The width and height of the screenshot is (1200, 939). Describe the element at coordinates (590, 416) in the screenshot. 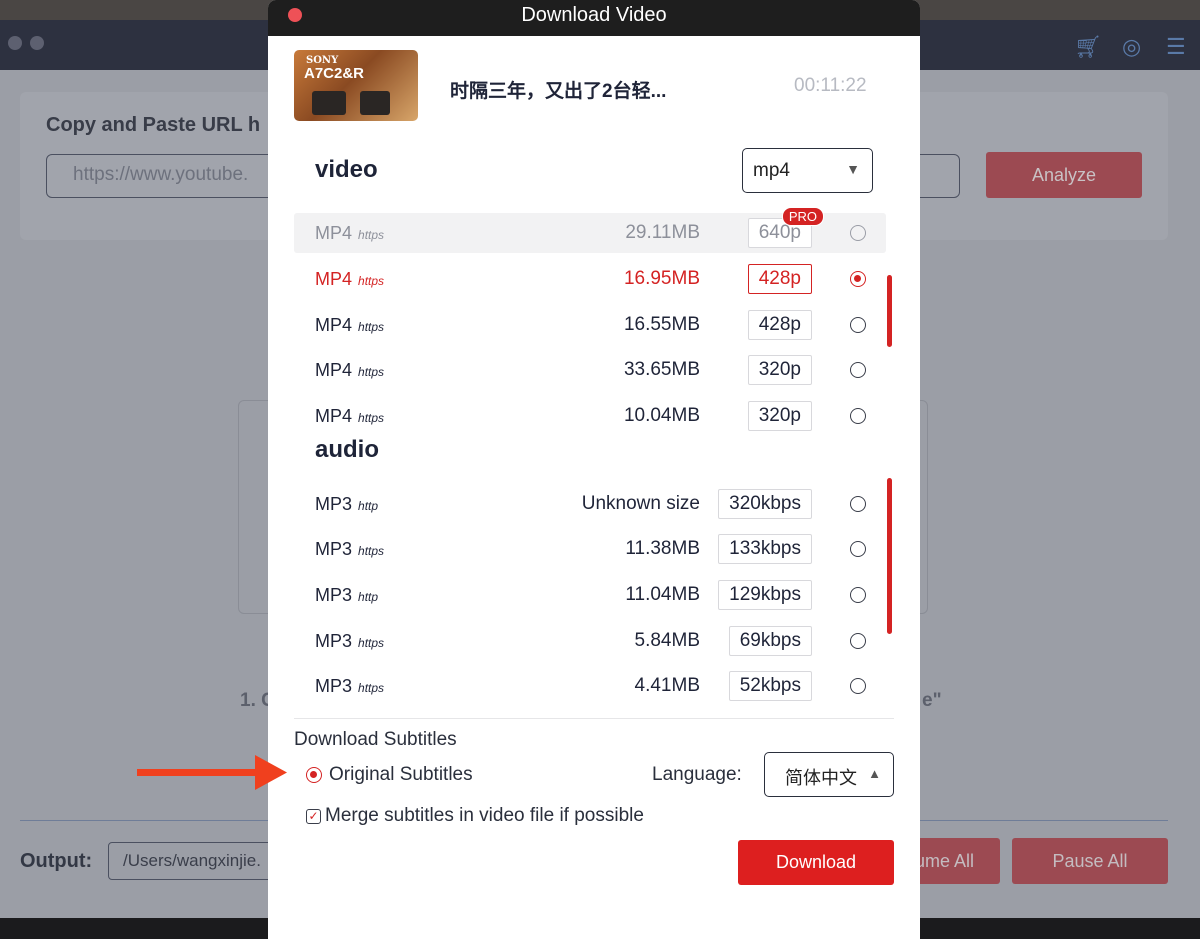

I see `video-option-row: MP4 https 10.04MB 320p` at that location.